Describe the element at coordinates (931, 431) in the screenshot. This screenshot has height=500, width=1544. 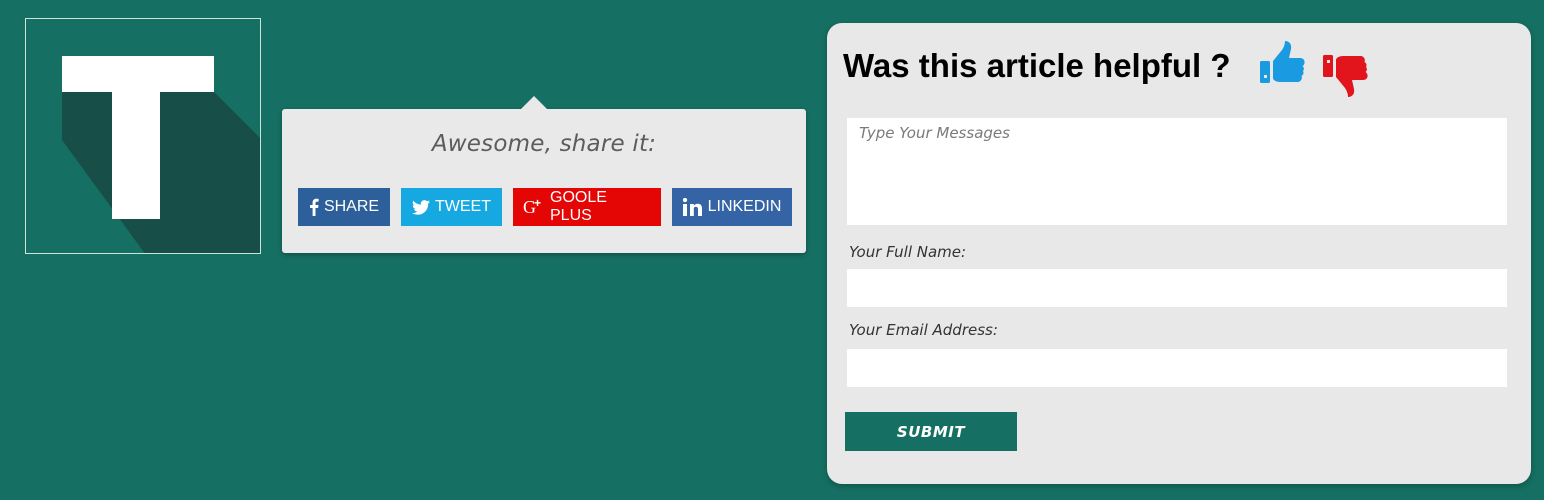
I see `submit-button: SUBMIT` at that location.